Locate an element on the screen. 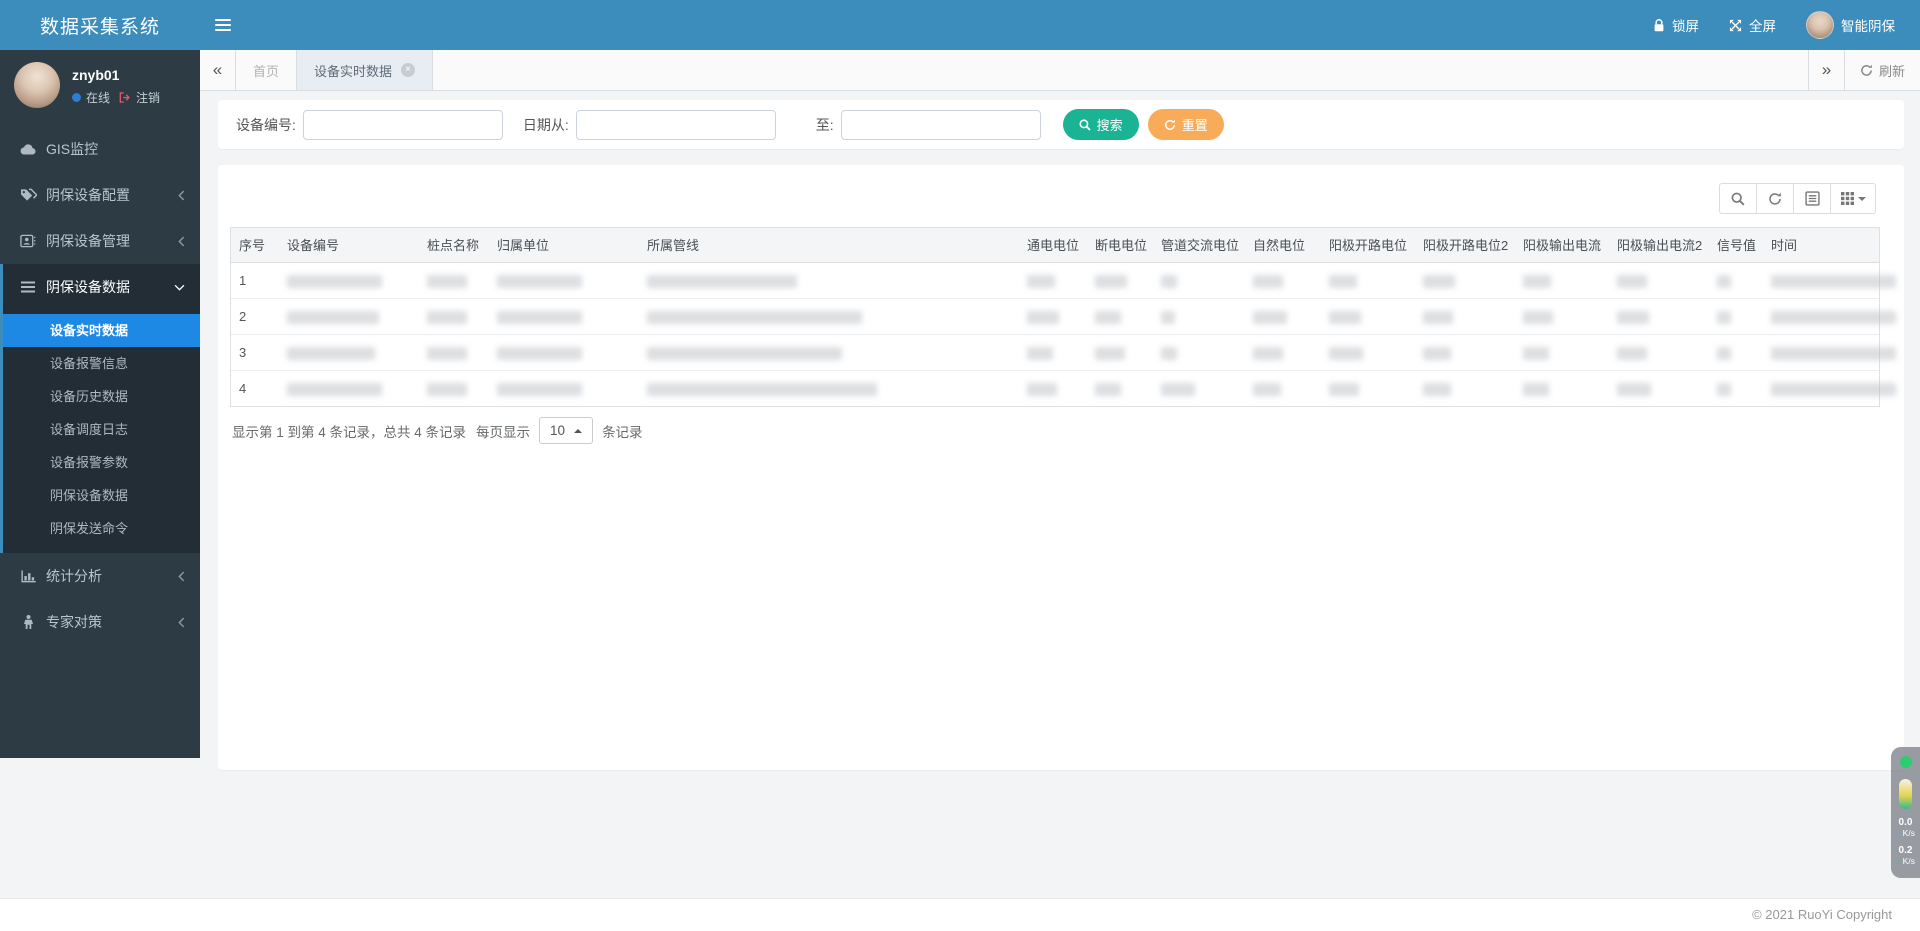 Image resolution: width=1920 pixels, height=931 pixels. tab-realtime-data: 设备实时数据 × is located at coordinates (365, 70).